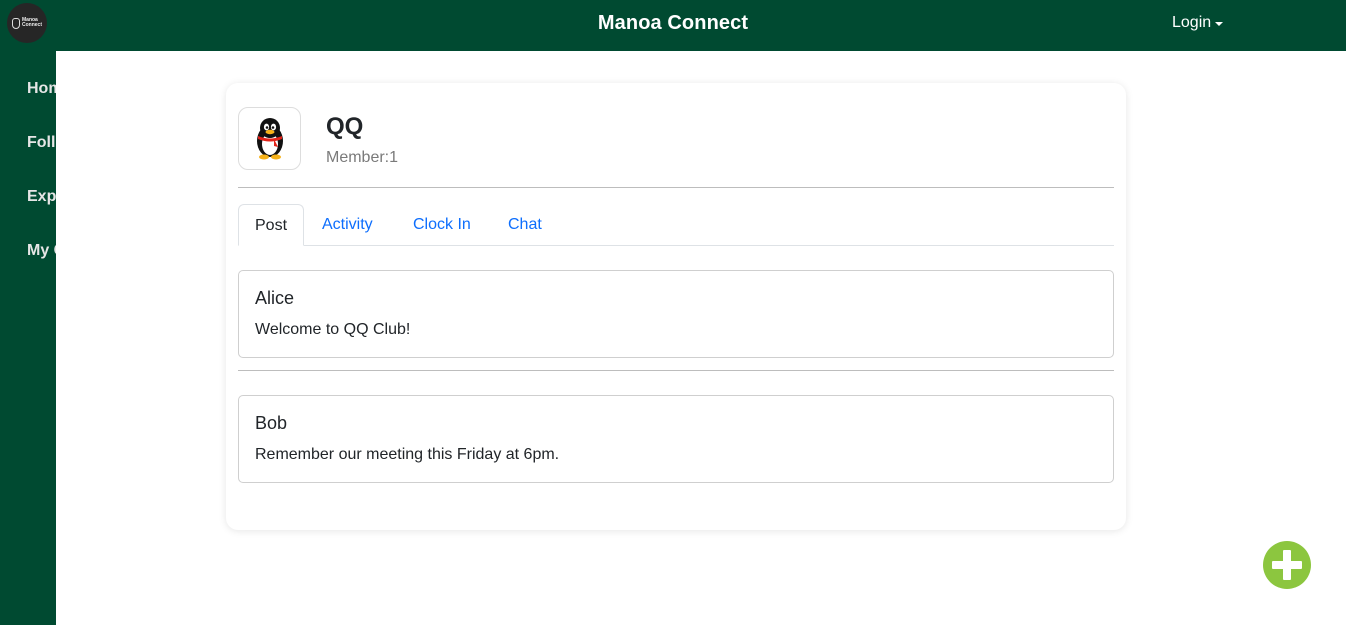 This screenshot has height=625, width=1346. What do you see at coordinates (676, 314) in the screenshot?
I see `post-card: Alice Welcome to QQ Club!` at bounding box center [676, 314].